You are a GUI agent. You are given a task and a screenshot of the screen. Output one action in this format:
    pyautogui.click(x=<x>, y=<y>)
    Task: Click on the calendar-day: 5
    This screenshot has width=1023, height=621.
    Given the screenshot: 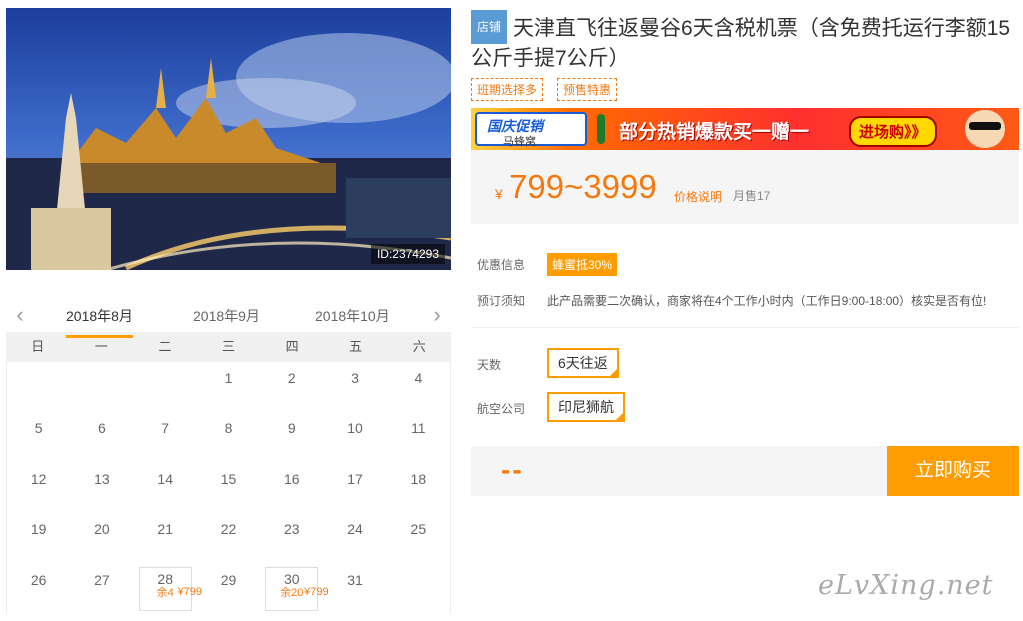 What is the action you would take?
    pyautogui.click(x=38, y=437)
    